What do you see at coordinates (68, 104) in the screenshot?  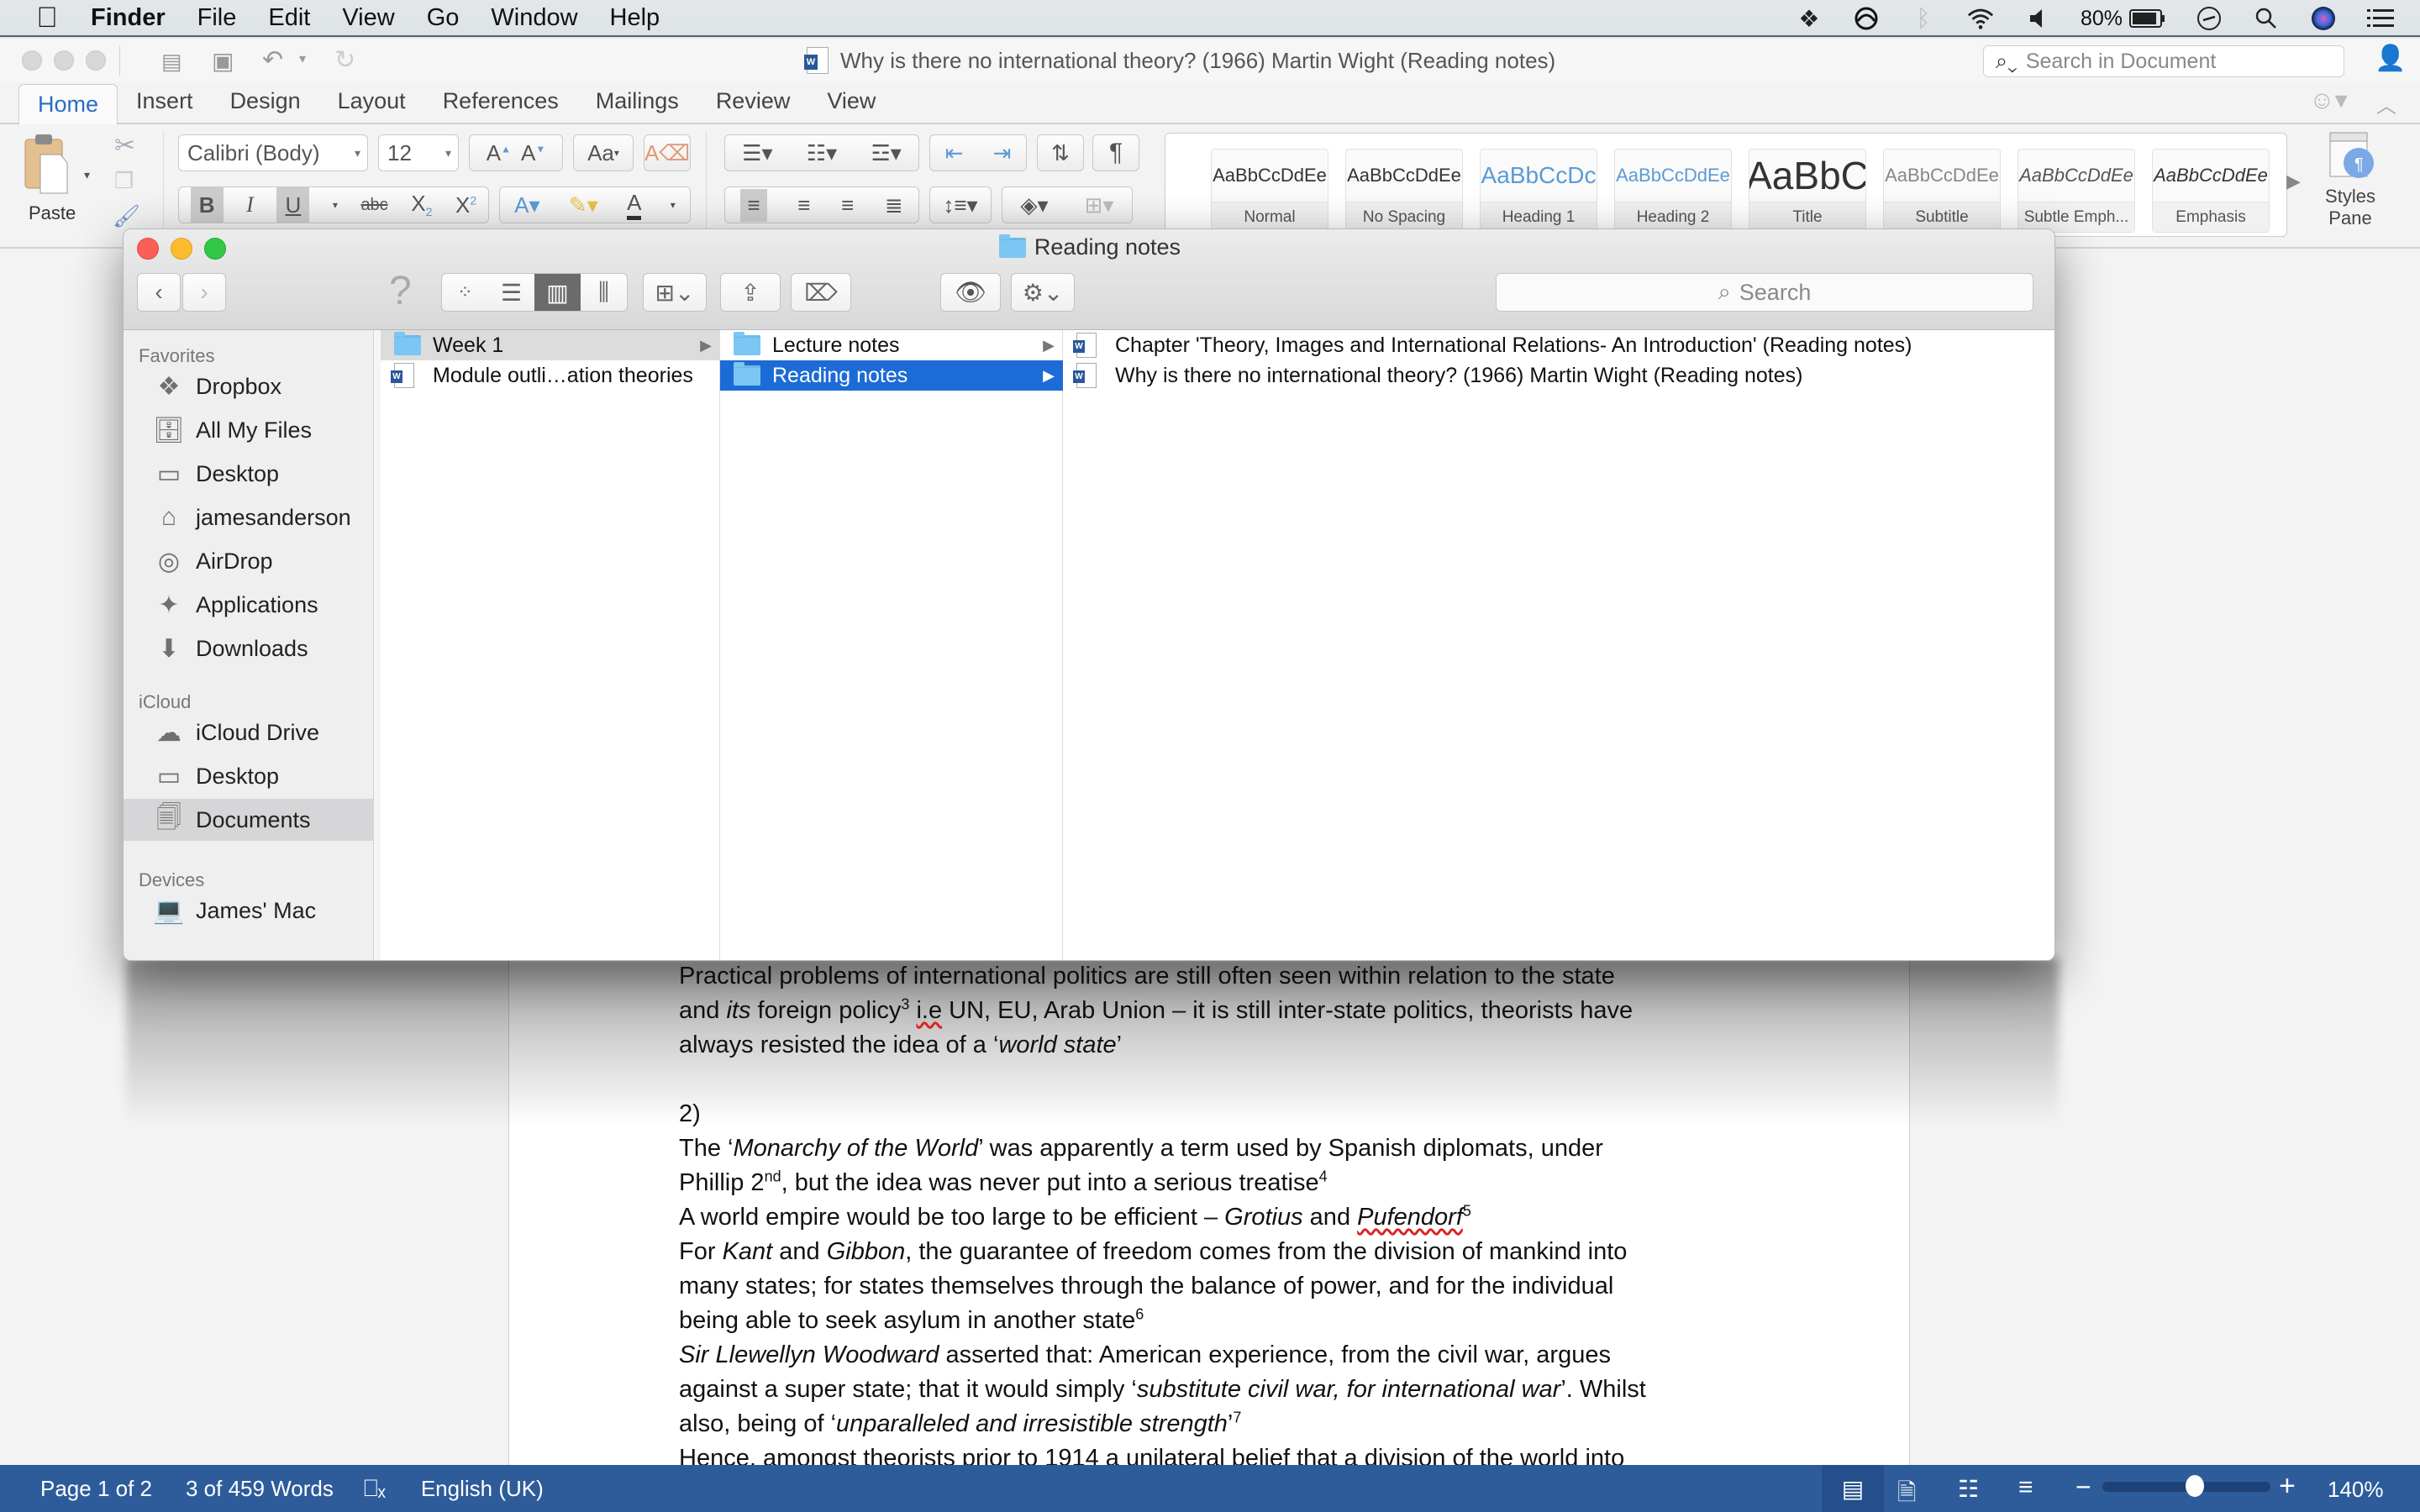 I see `tab-home: Home` at bounding box center [68, 104].